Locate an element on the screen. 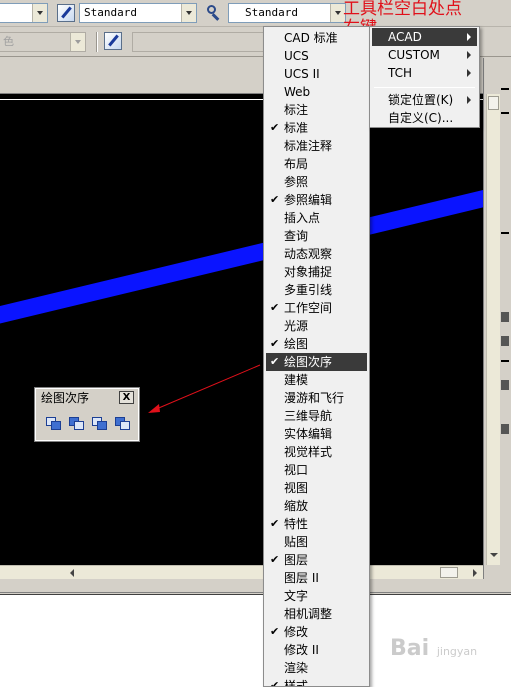 Image resolution: width=511 pixels, height=687 pixels. menu-item: ✔ 绘图次序 is located at coordinates (316, 362).